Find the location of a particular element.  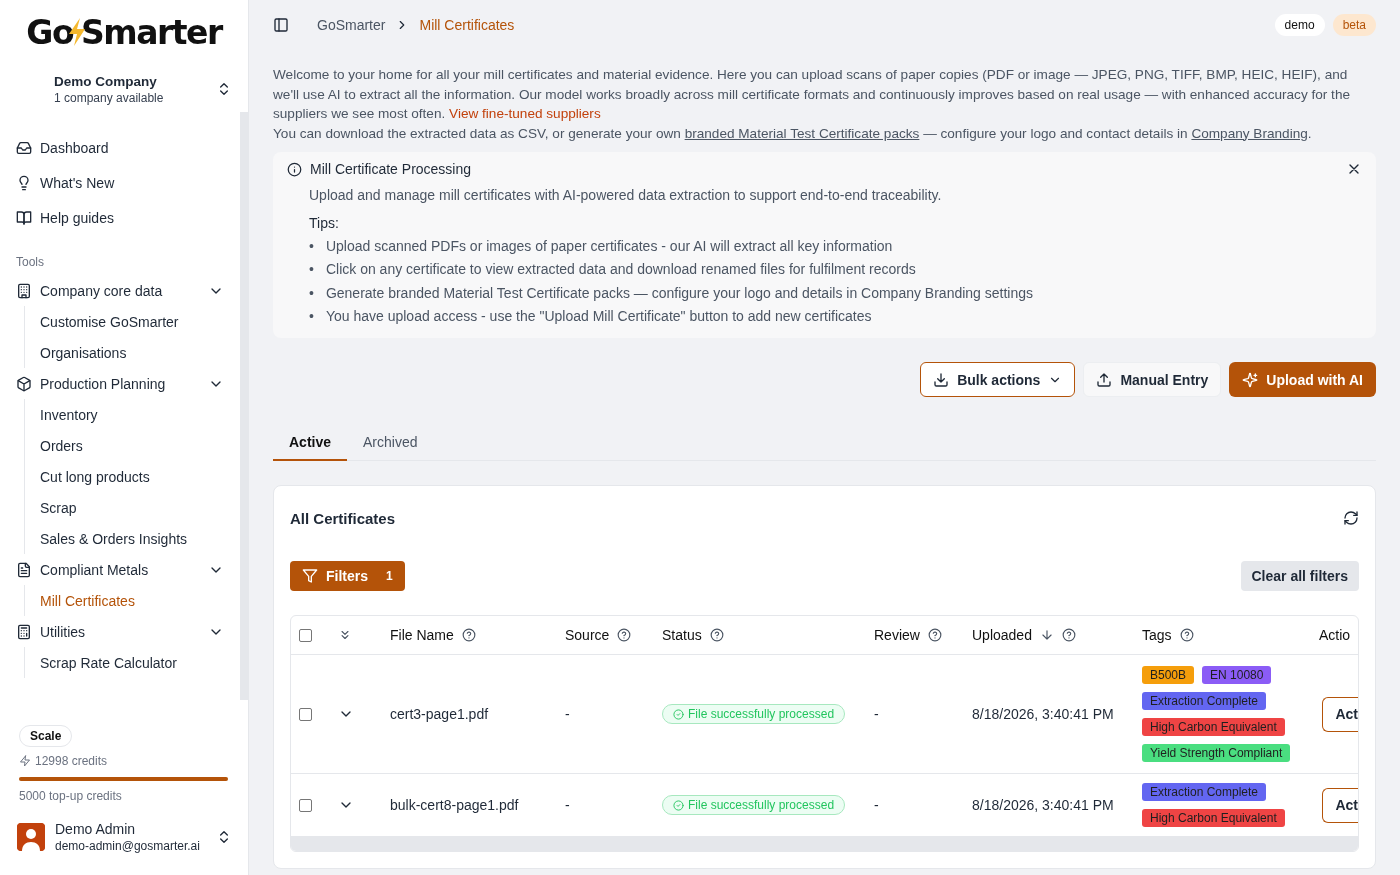

column-header: Review is located at coordinates (897, 635).